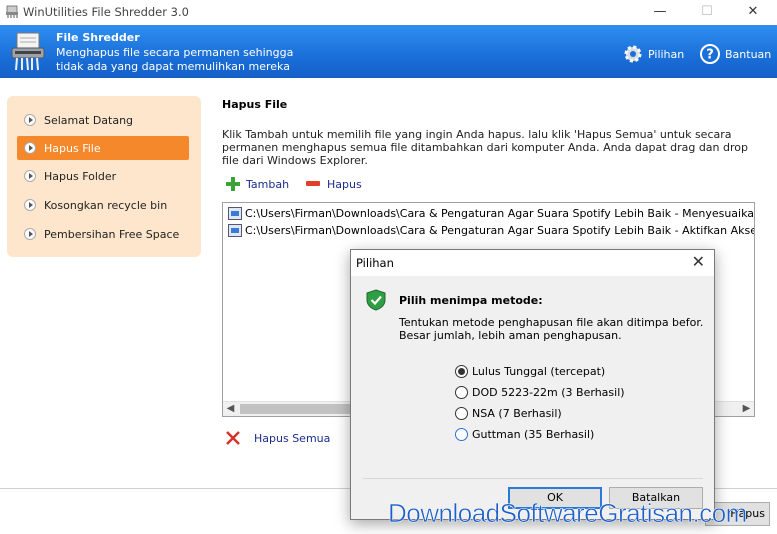 This screenshot has height=534, width=777. I want to click on help-button: ? Bantuan, so click(735, 54).